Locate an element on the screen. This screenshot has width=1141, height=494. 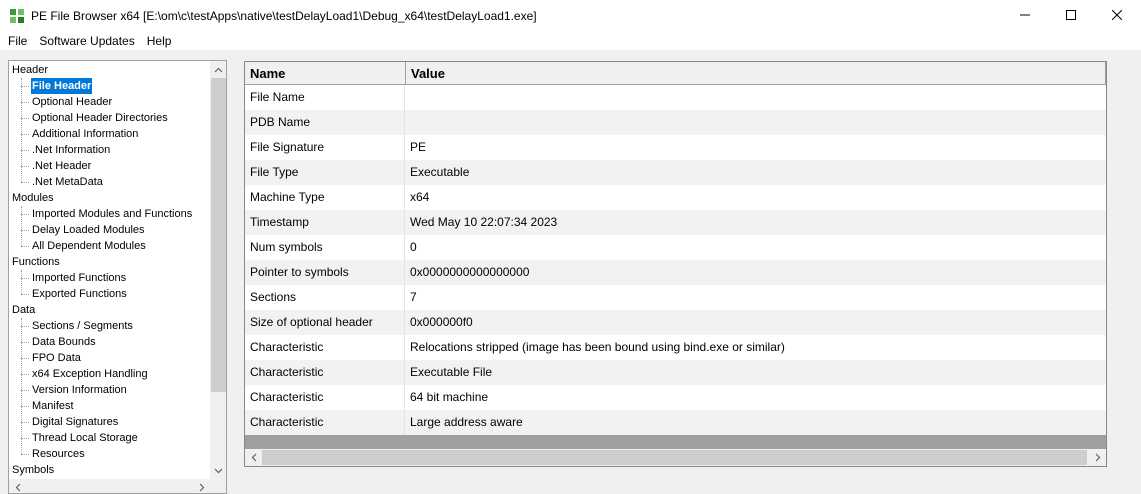
scroll-down-icon is located at coordinates (218, 470).